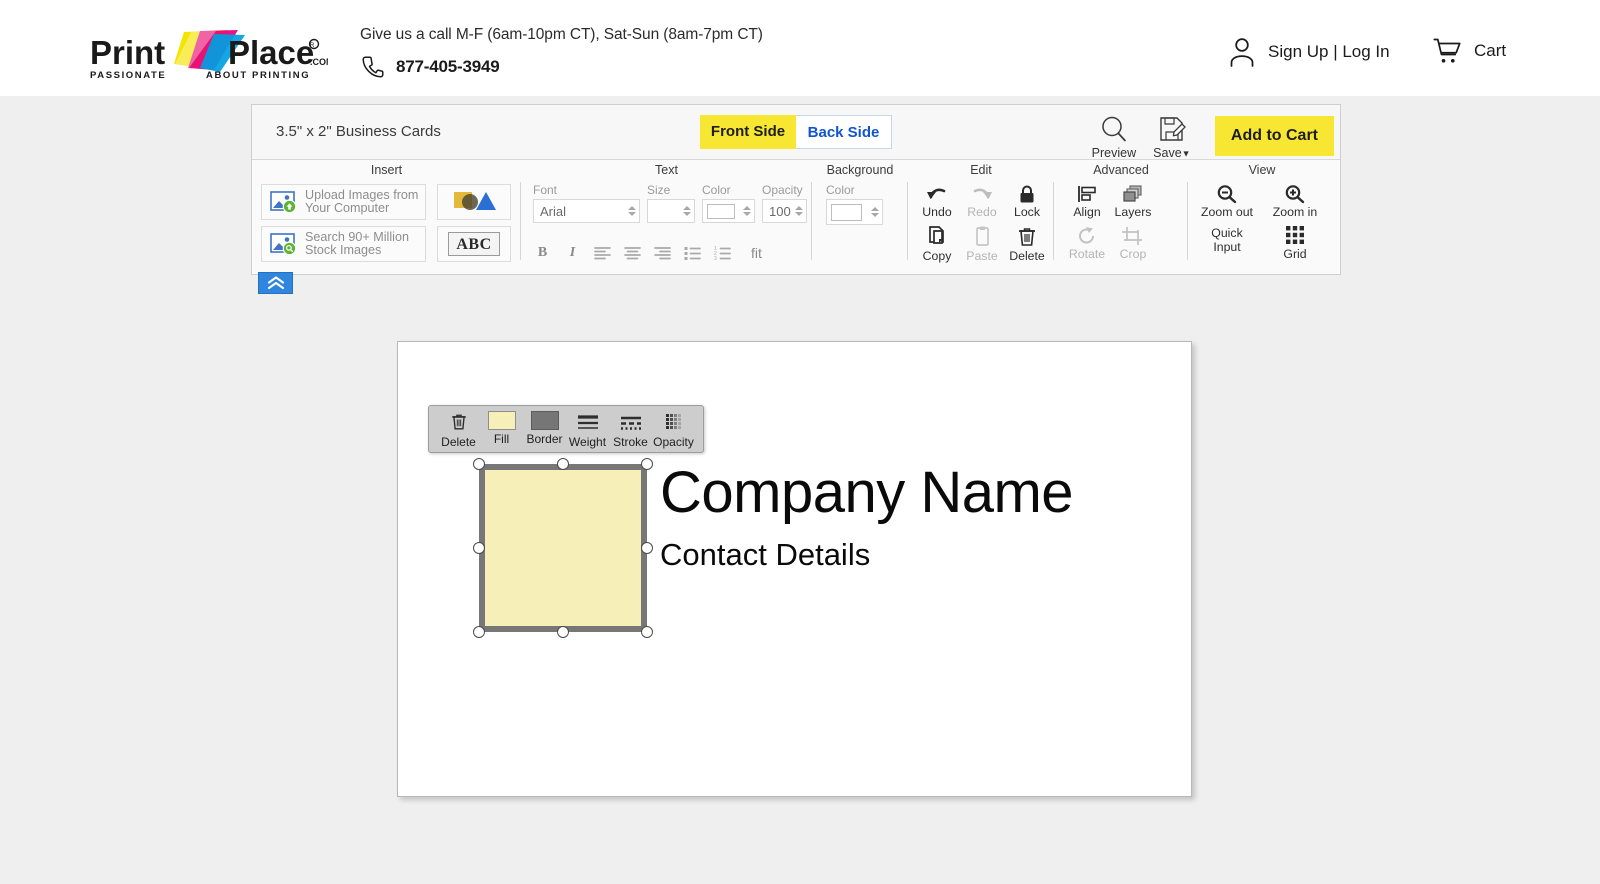 This screenshot has height=884, width=1600. What do you see at coordinates (1087, 194) in the screenshot?
I see `align-icon` at bounding box center [1087, 194].